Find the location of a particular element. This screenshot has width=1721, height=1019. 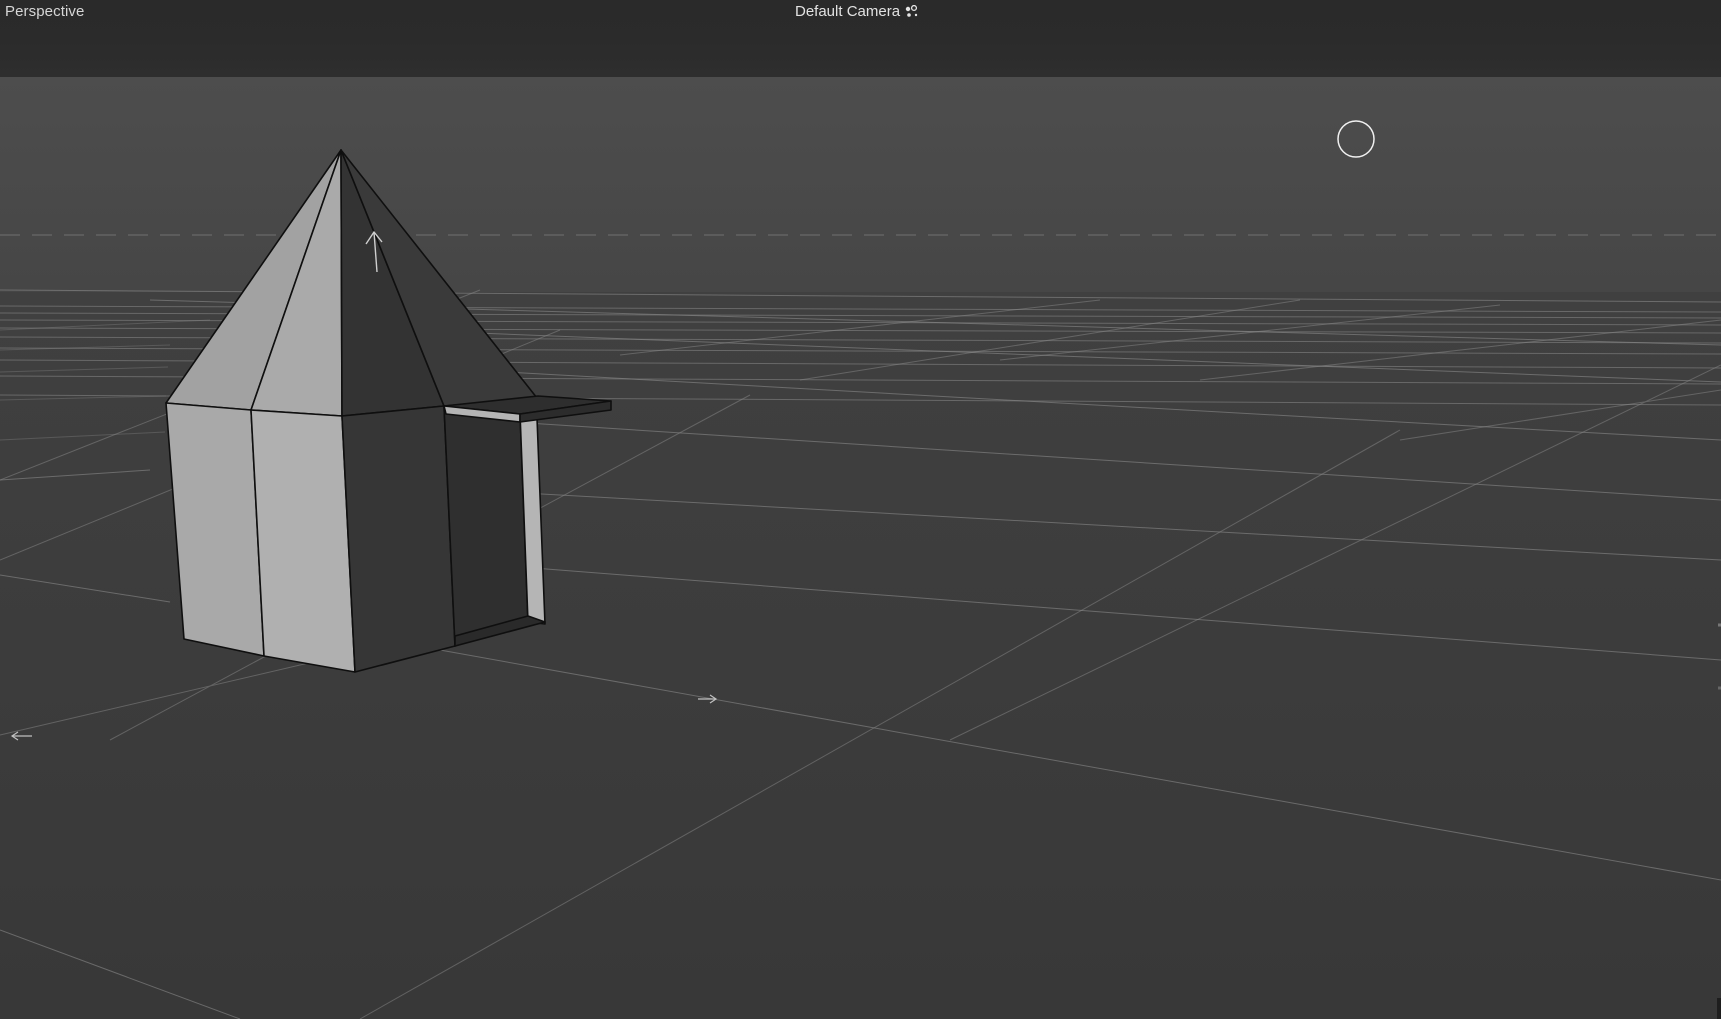

viewport-header: Perspective Default Camera is located at coordinates (860, 38).